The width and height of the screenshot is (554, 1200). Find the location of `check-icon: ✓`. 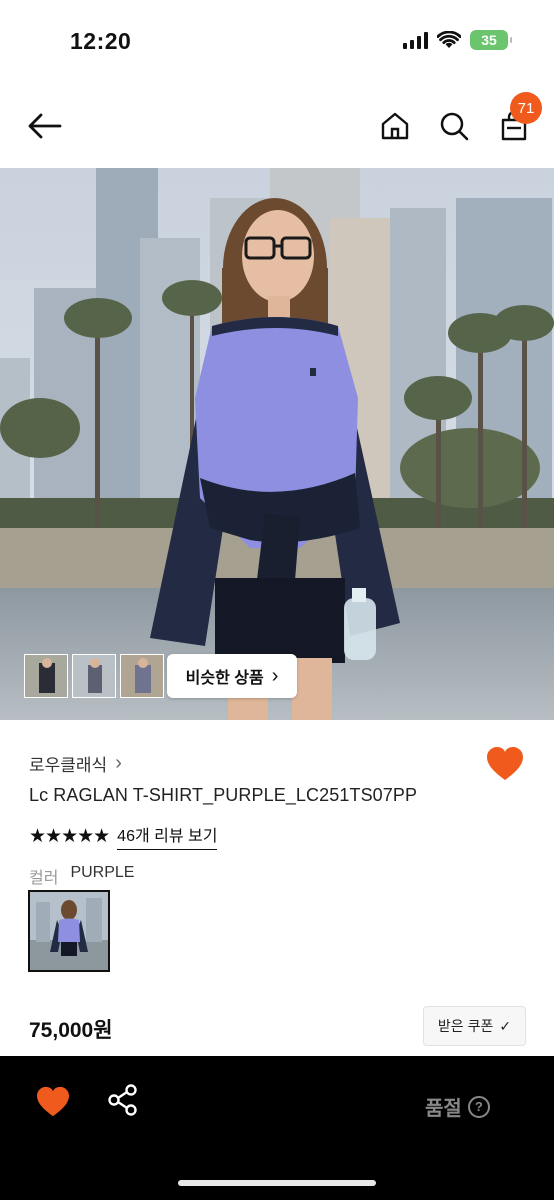

check-icon: ✓ is located at coordinates (505, 1025).